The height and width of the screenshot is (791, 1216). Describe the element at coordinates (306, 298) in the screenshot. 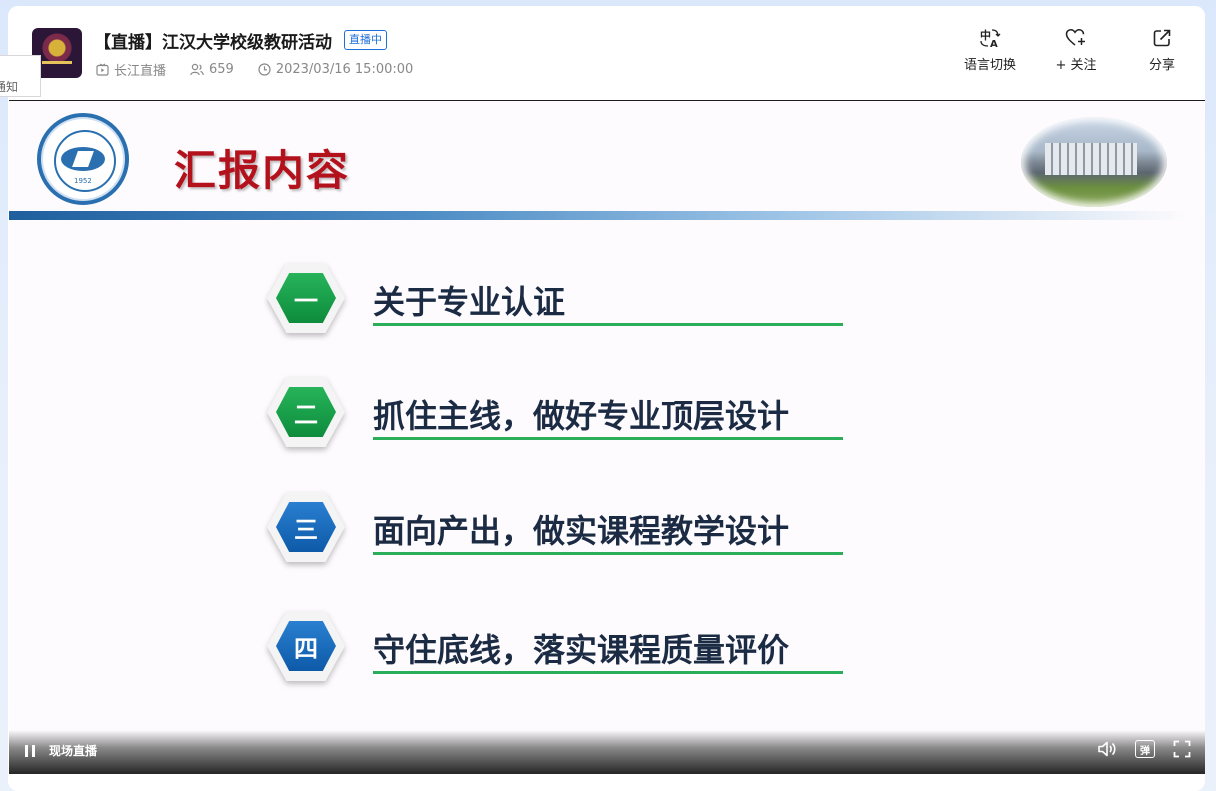

I see `hexagon-badge: 一` at that location.